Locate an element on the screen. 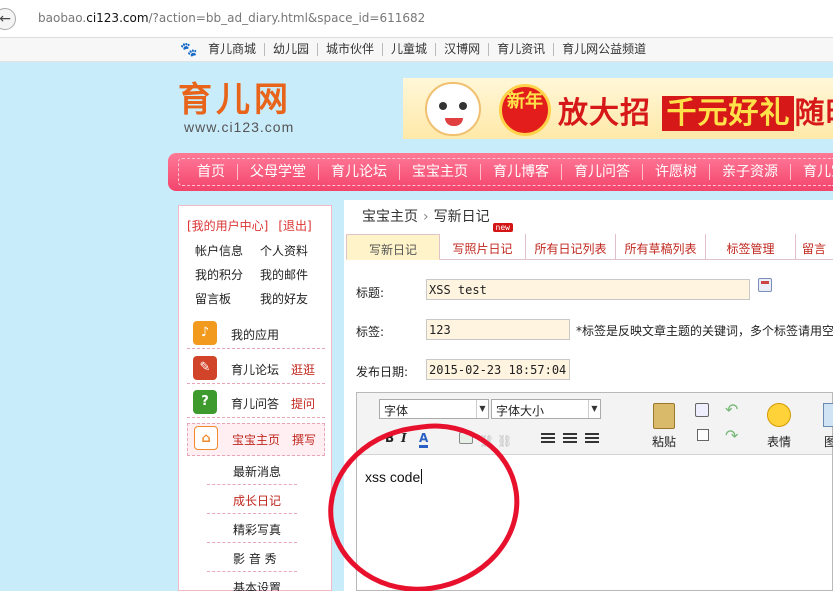  paste-label: 粘贴 is located at coordinates (664, 442).